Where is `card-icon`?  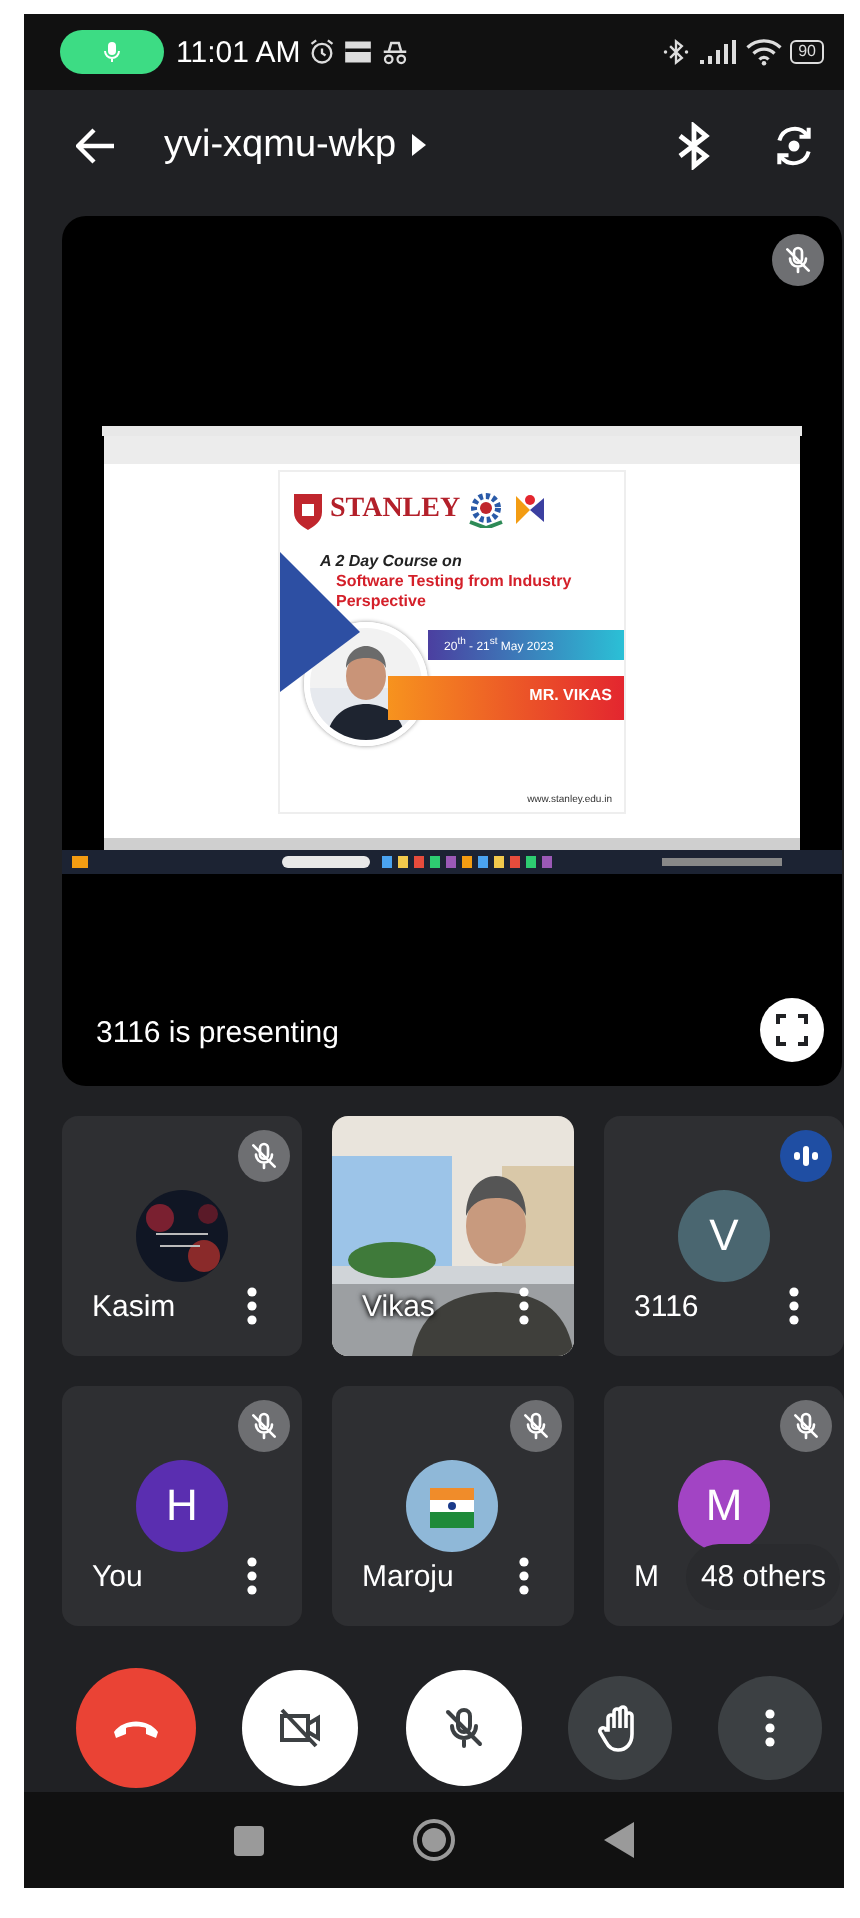
card-icon is located at coordinates (358, 52).